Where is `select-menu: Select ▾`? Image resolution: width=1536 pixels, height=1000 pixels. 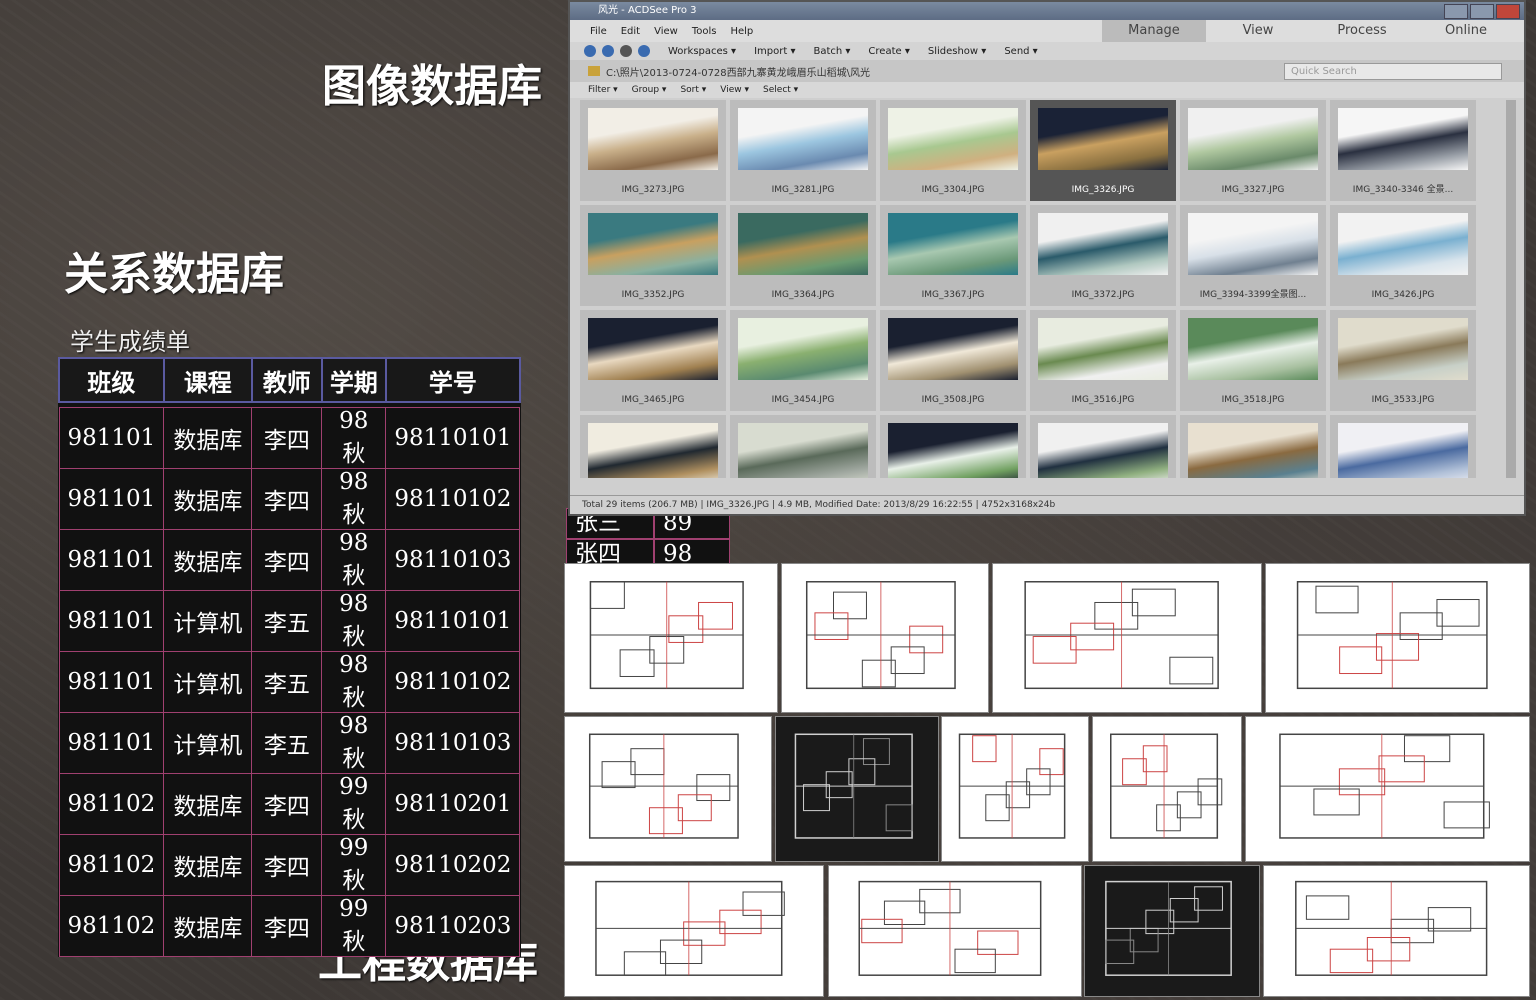
select-menu: Select ▾ is located at coordinates (780, 90).